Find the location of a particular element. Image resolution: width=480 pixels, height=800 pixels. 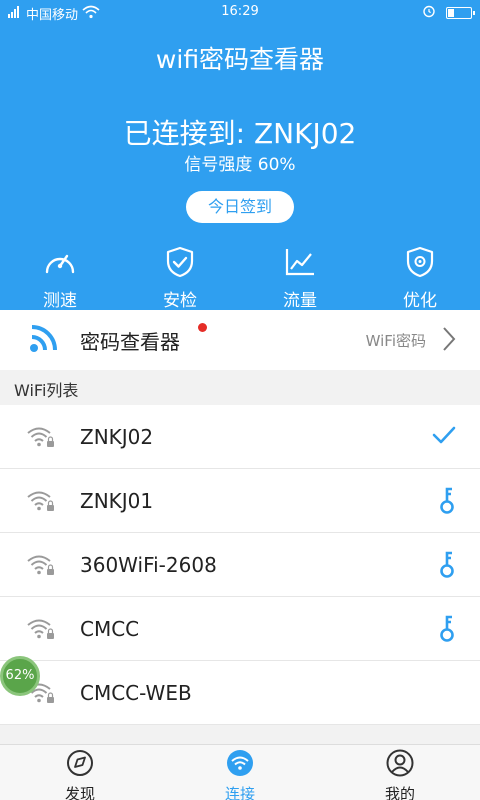

user-icon is located at coordinates (400, 765).